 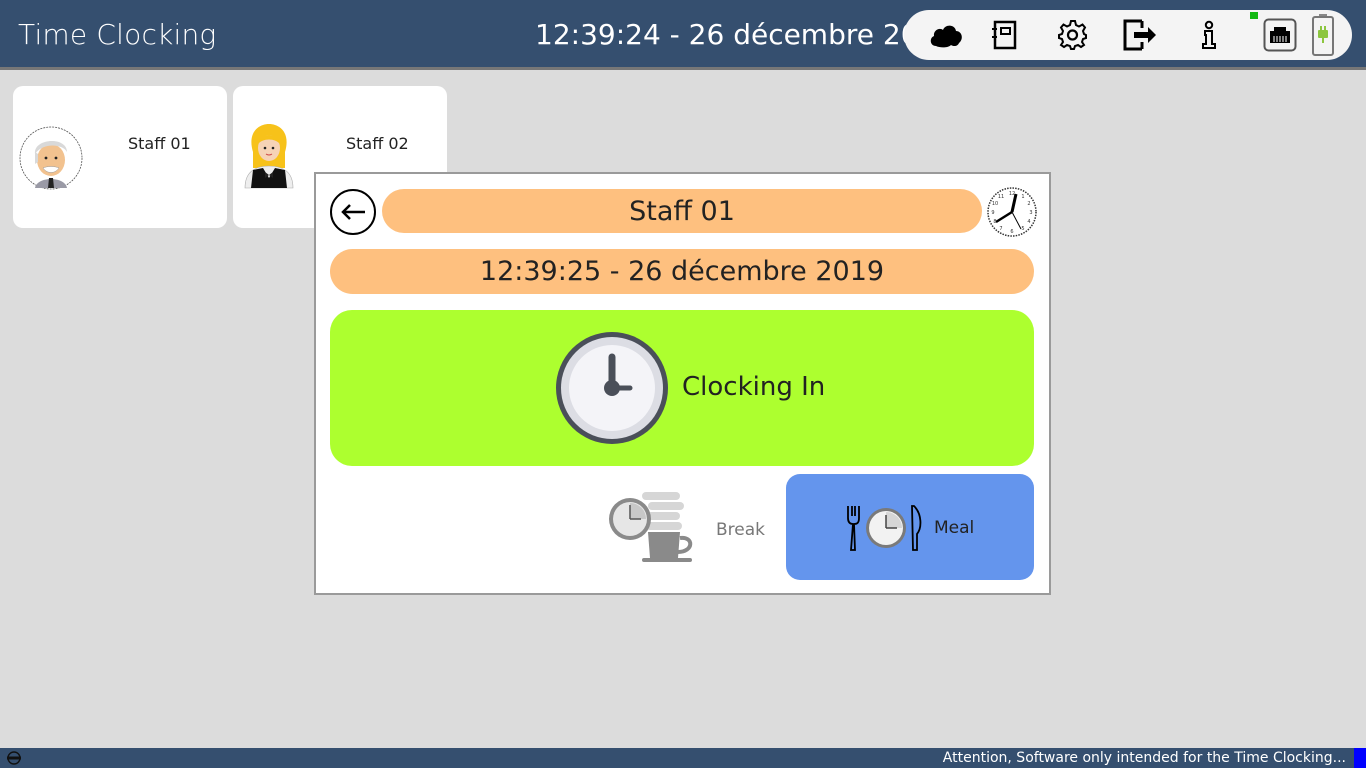 I want to click on arrow-left-icon, so click(x=353, y=212).